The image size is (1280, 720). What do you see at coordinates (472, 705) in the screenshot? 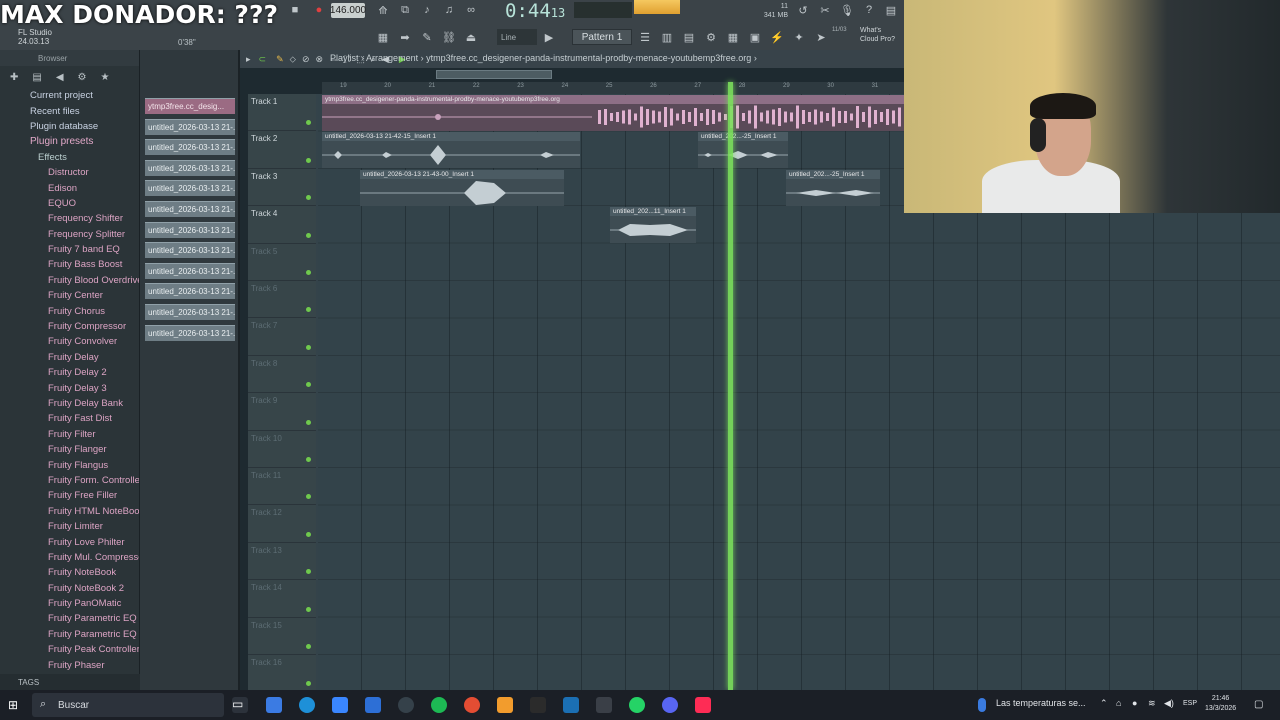
I see `chrome-icon` at bounding box center [472, 705].